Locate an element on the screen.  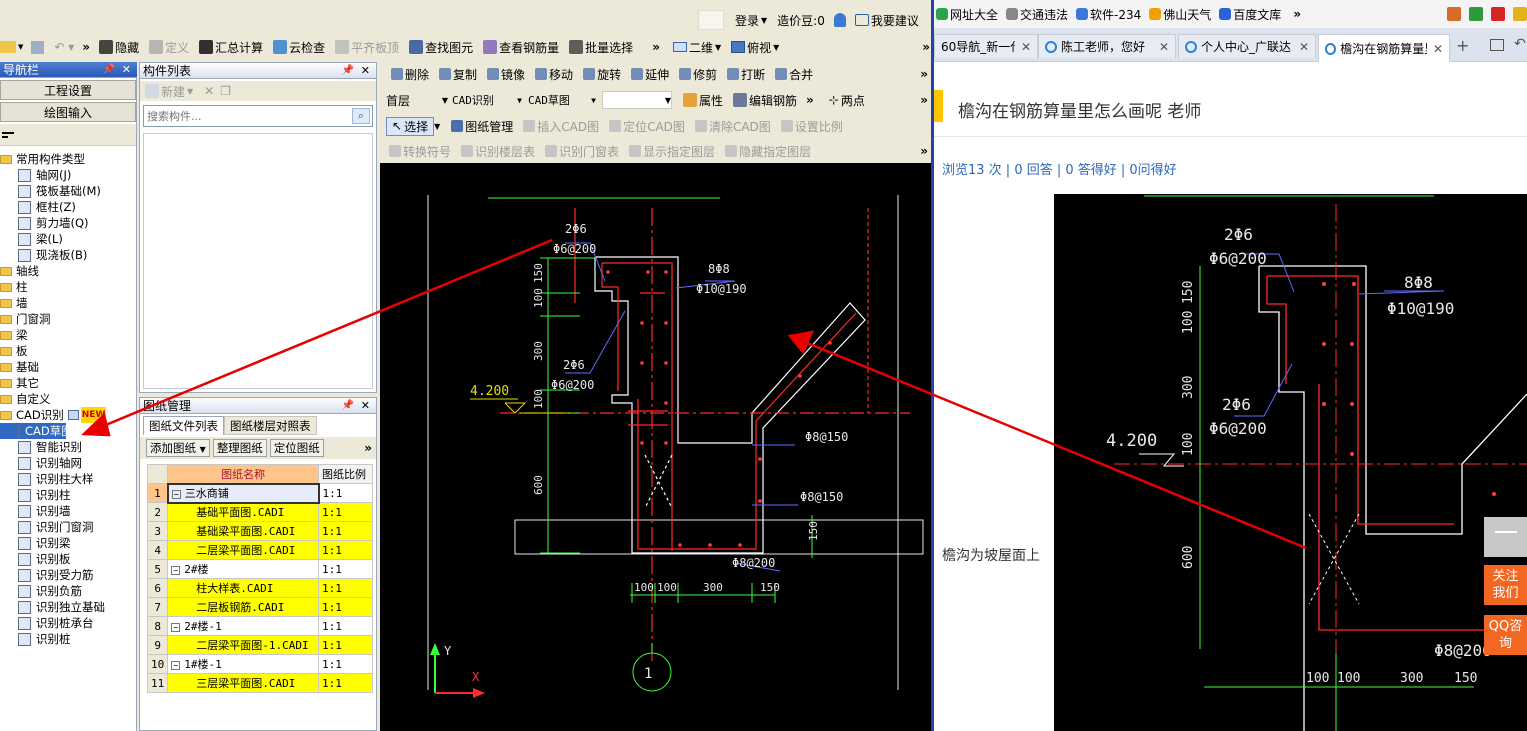
drawing-name-cell: 二层板钢筋.CADI is located at coordinates (243, 607).